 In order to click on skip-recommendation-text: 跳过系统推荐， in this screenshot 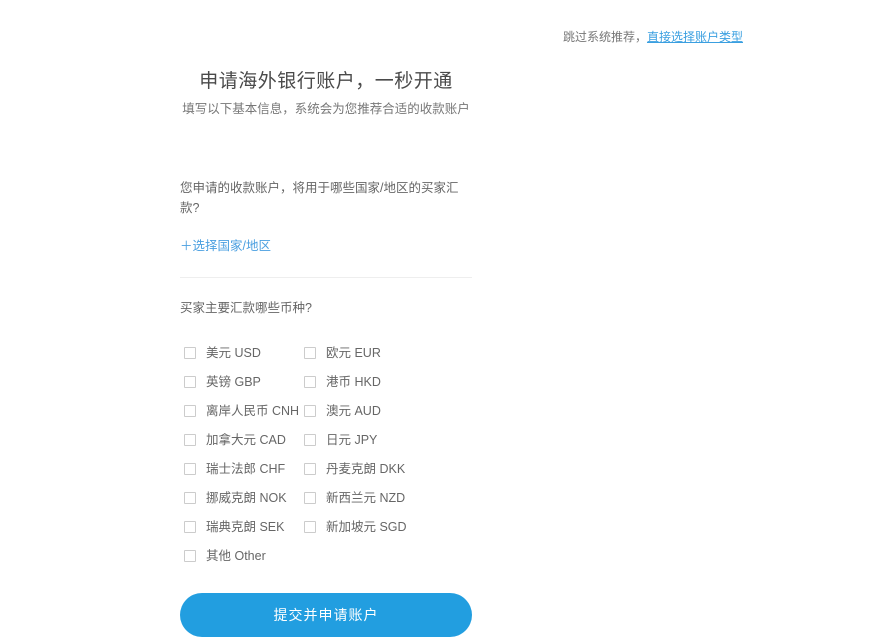, I will do `click(604, 37)`.